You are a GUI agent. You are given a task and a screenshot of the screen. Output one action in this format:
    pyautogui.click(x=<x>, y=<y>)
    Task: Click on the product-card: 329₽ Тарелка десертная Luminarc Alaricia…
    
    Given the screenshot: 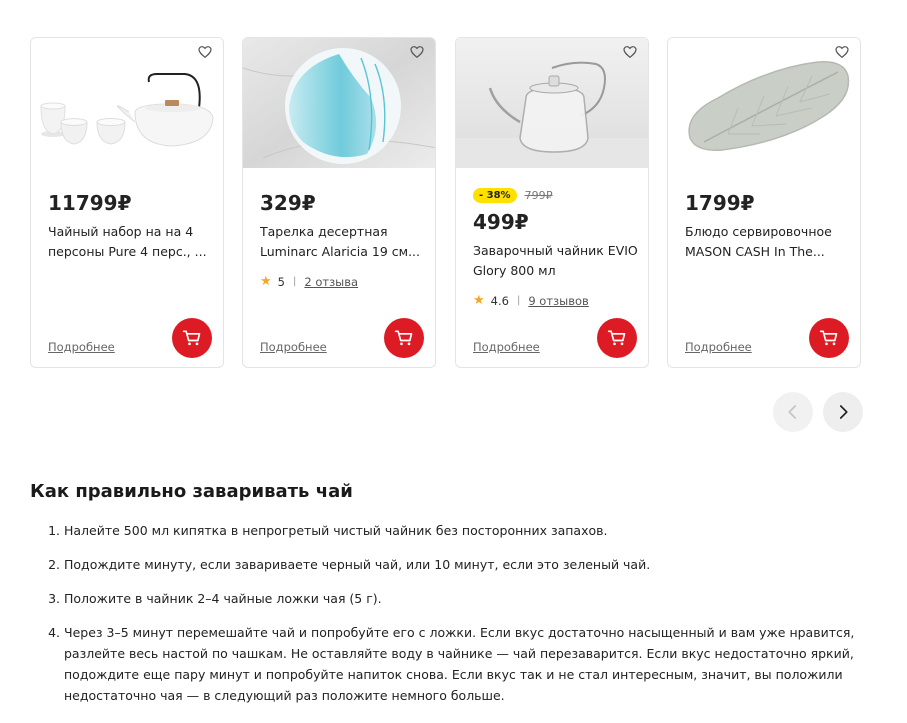 What is the action you would take?
    pyautogui.click(x=339, y=202)
    